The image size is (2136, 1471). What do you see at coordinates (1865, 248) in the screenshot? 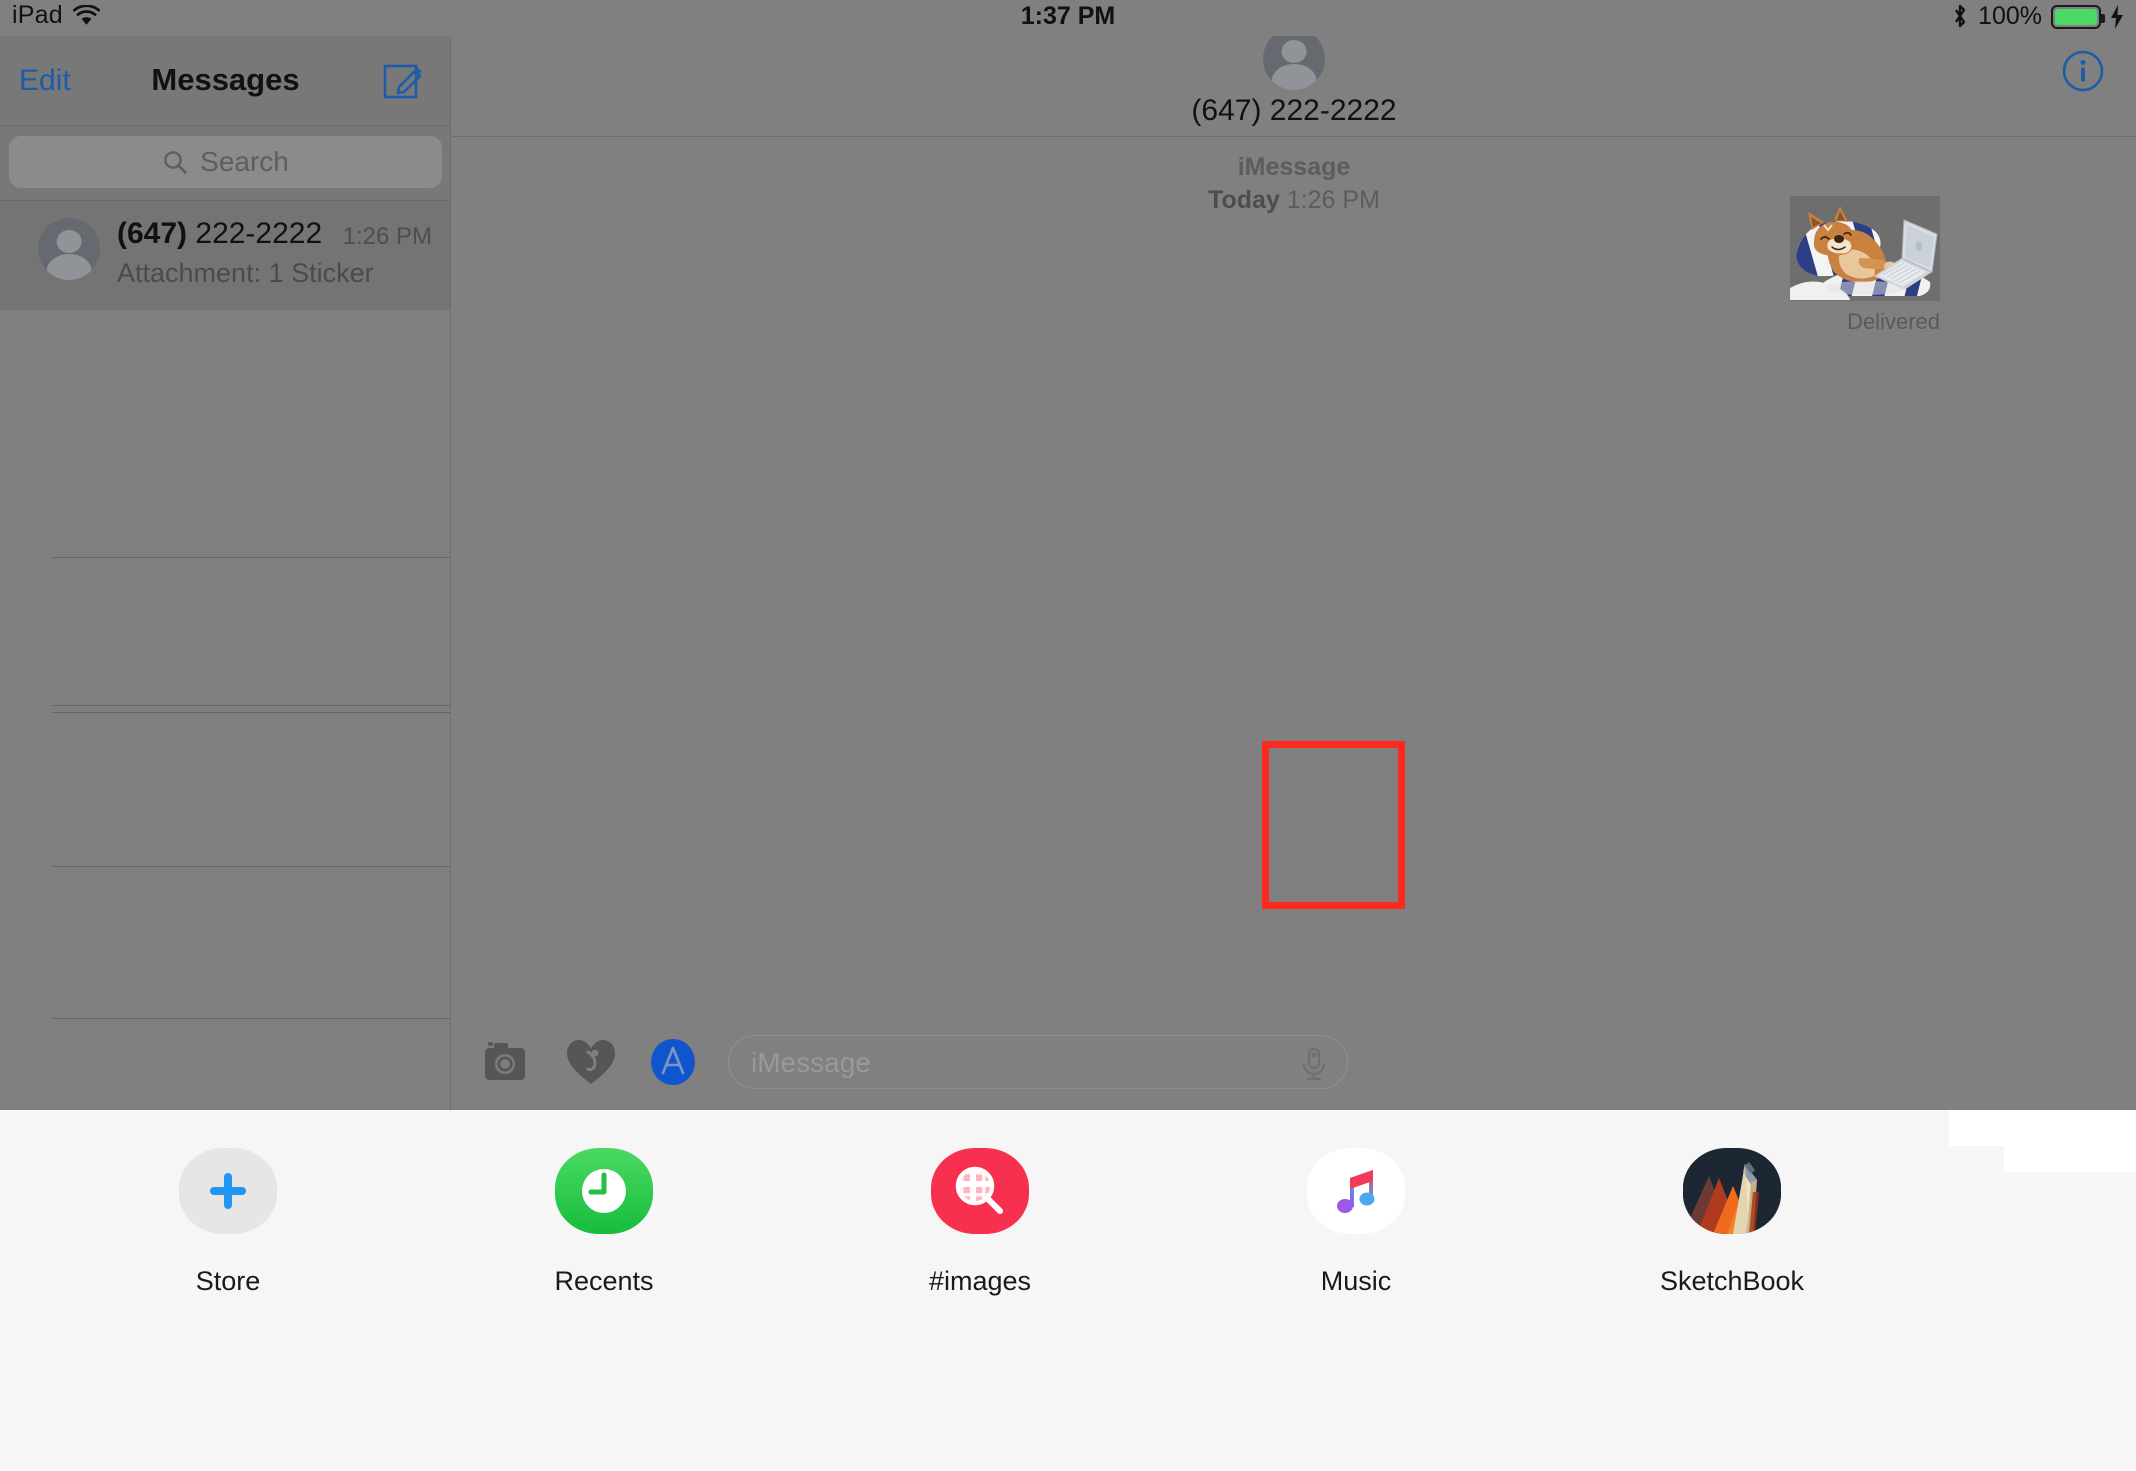
I see `sticker-image` at bounding box center [1865, 248].